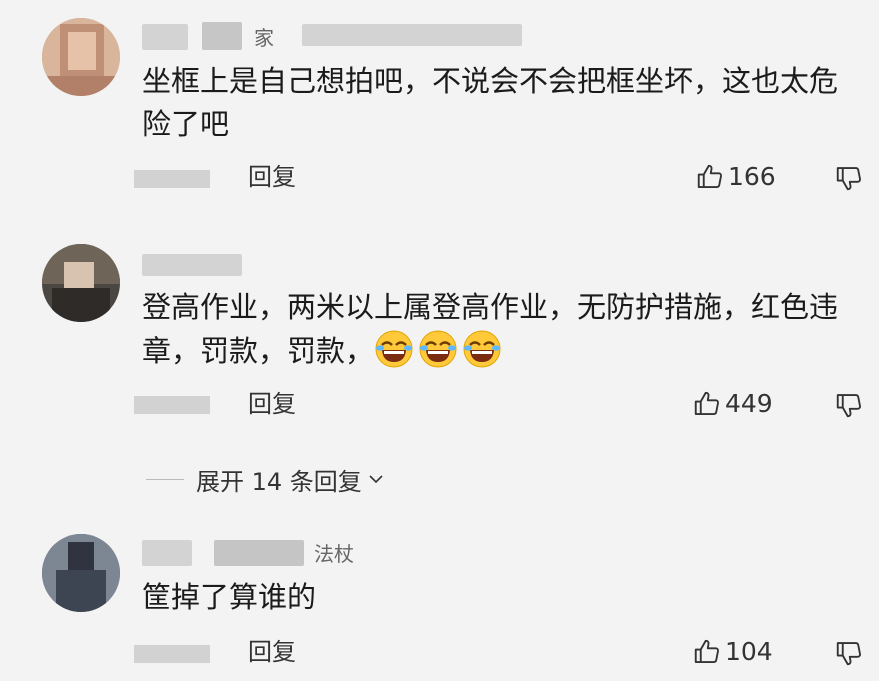 This screenshot has height=681, width=879. What do you see at coordinates (752, 176) in the screenshot?
I see `like-count: 166` at bounding box center [752, 176].